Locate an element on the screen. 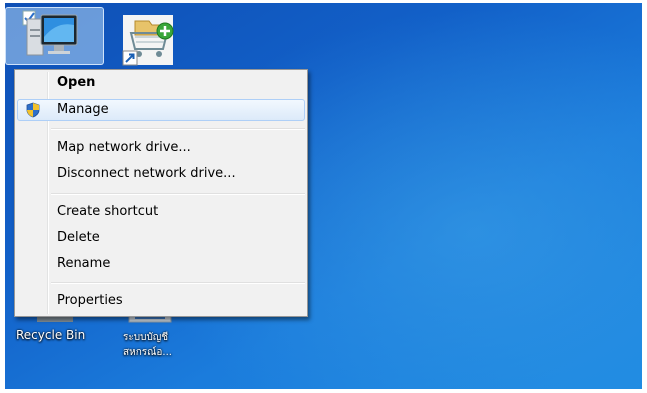 The image size is (647, 393). menu-item-create-shortcut: Create shortcut is located at coordinates (161, 212).